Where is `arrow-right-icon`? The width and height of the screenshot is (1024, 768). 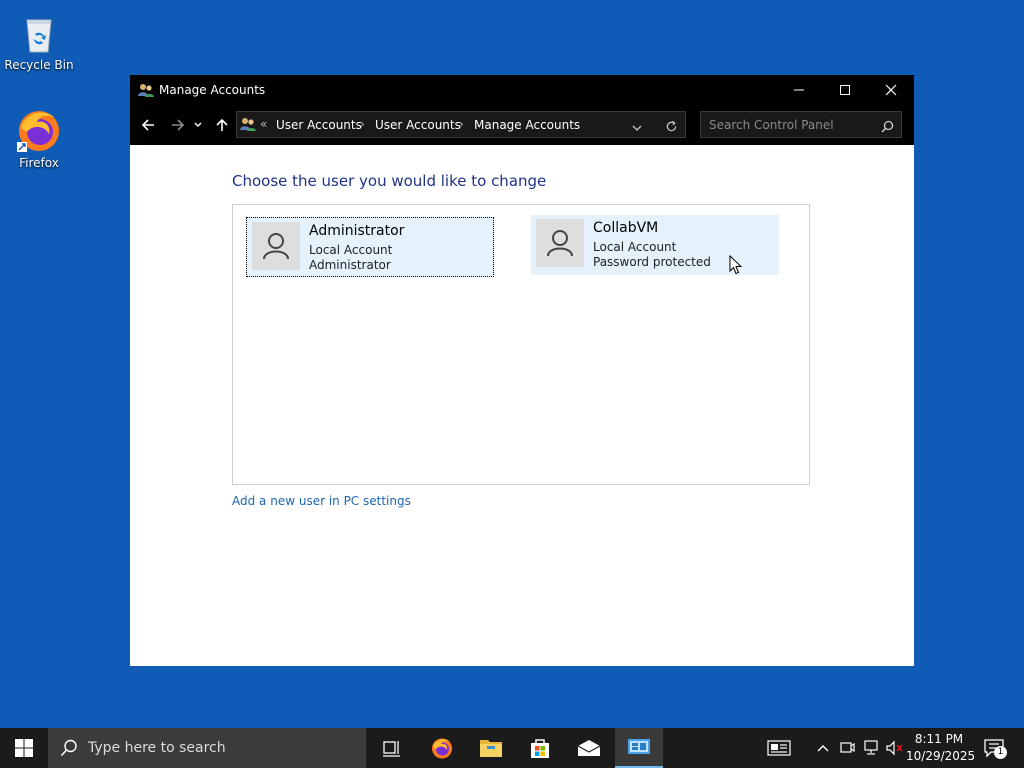
arrow-right-icon is located at coordinates (178, 125).